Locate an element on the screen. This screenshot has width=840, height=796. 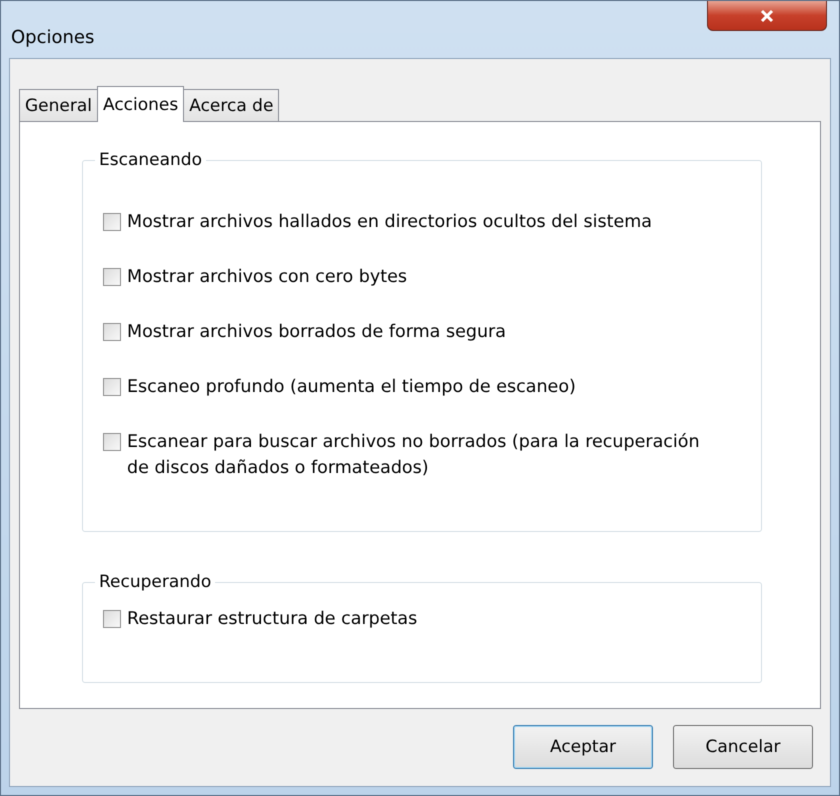
window-title: Opciones is located at coordinates (52, 37).